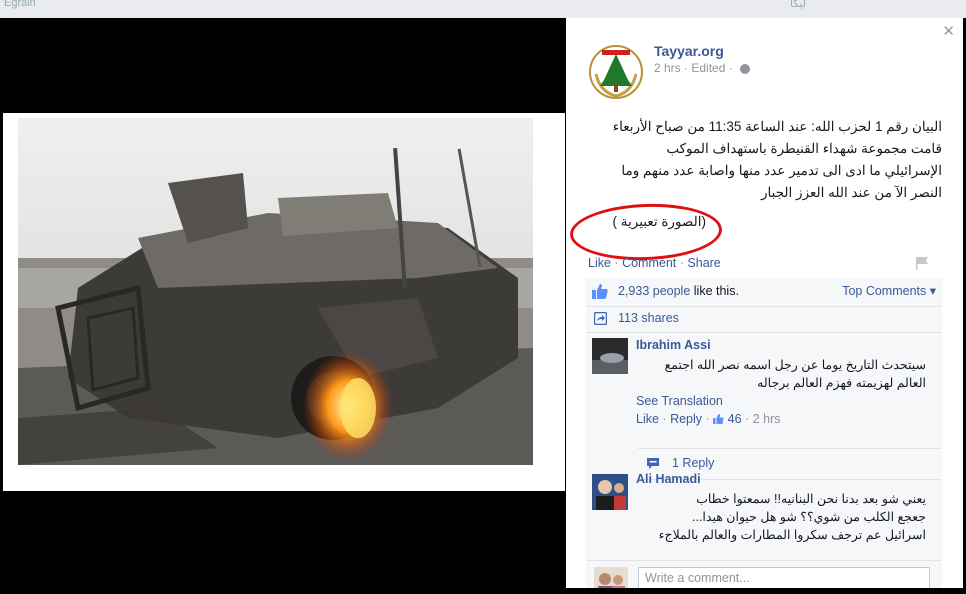  Describe the element at coordinates (767, 419) in the screenshot. I see `comment-time: 2 hrs` at that location.